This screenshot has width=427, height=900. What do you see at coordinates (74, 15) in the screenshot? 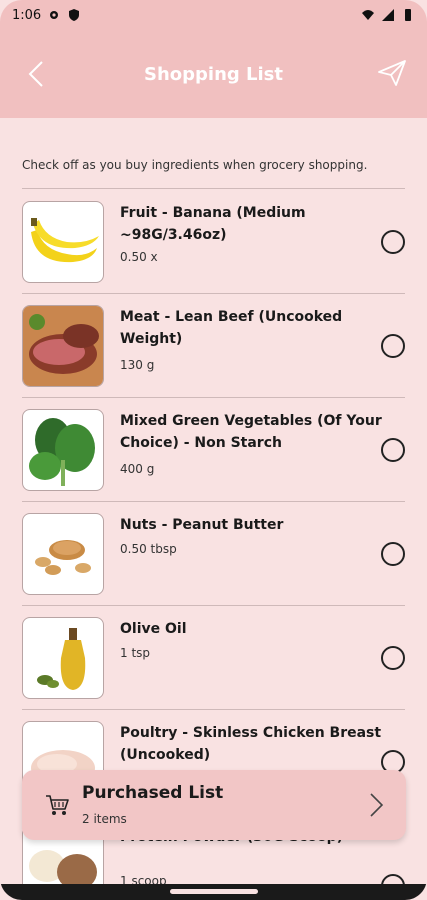
I see `shield-icon` at bounding box center [74, 15].